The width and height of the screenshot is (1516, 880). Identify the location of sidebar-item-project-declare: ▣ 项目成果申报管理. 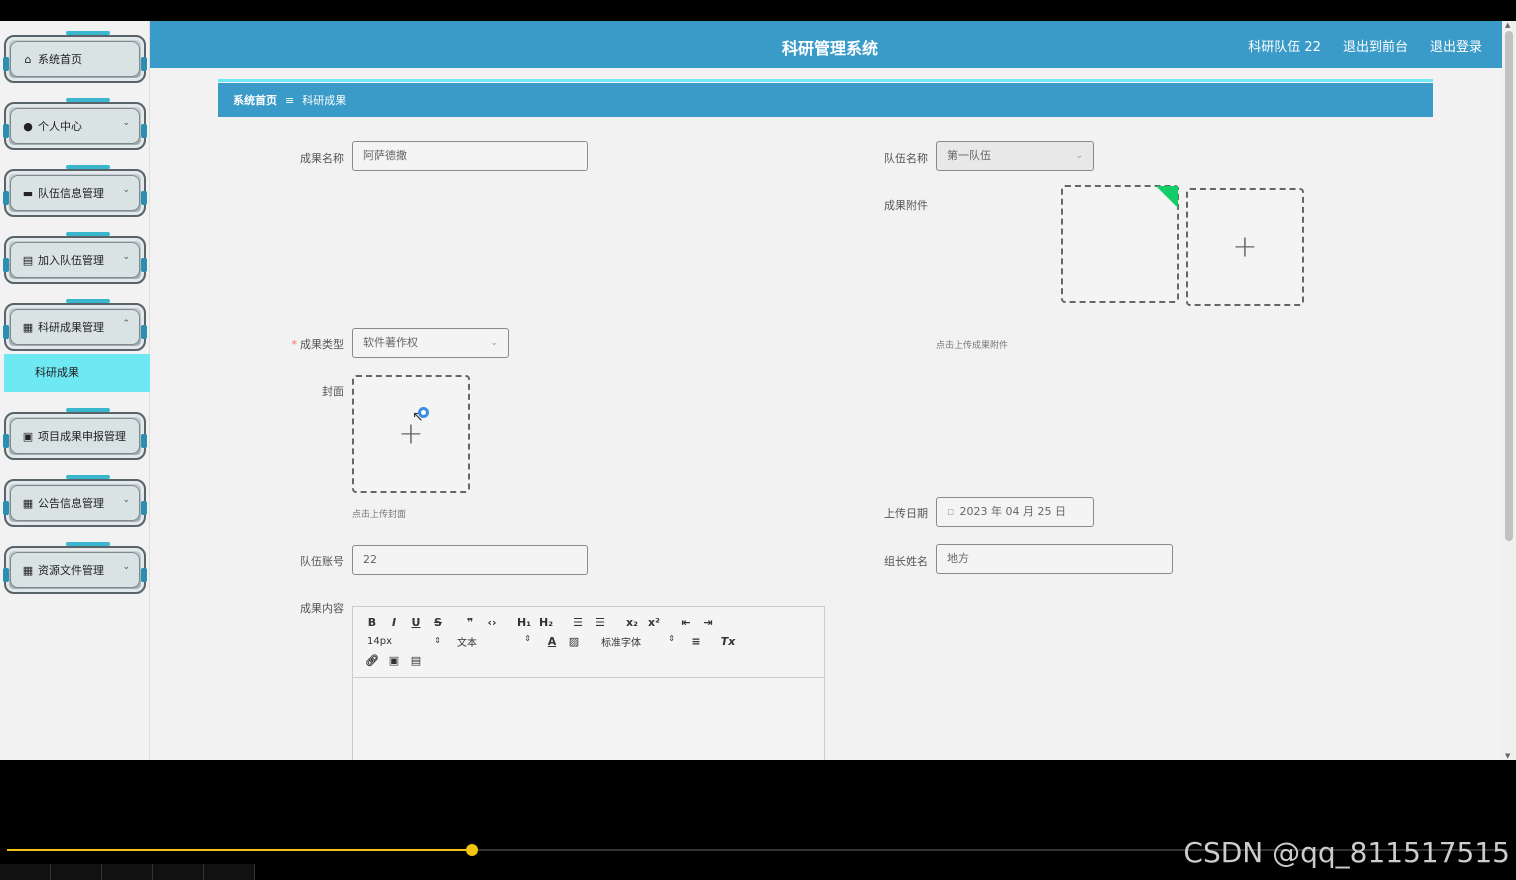
(75, 434).